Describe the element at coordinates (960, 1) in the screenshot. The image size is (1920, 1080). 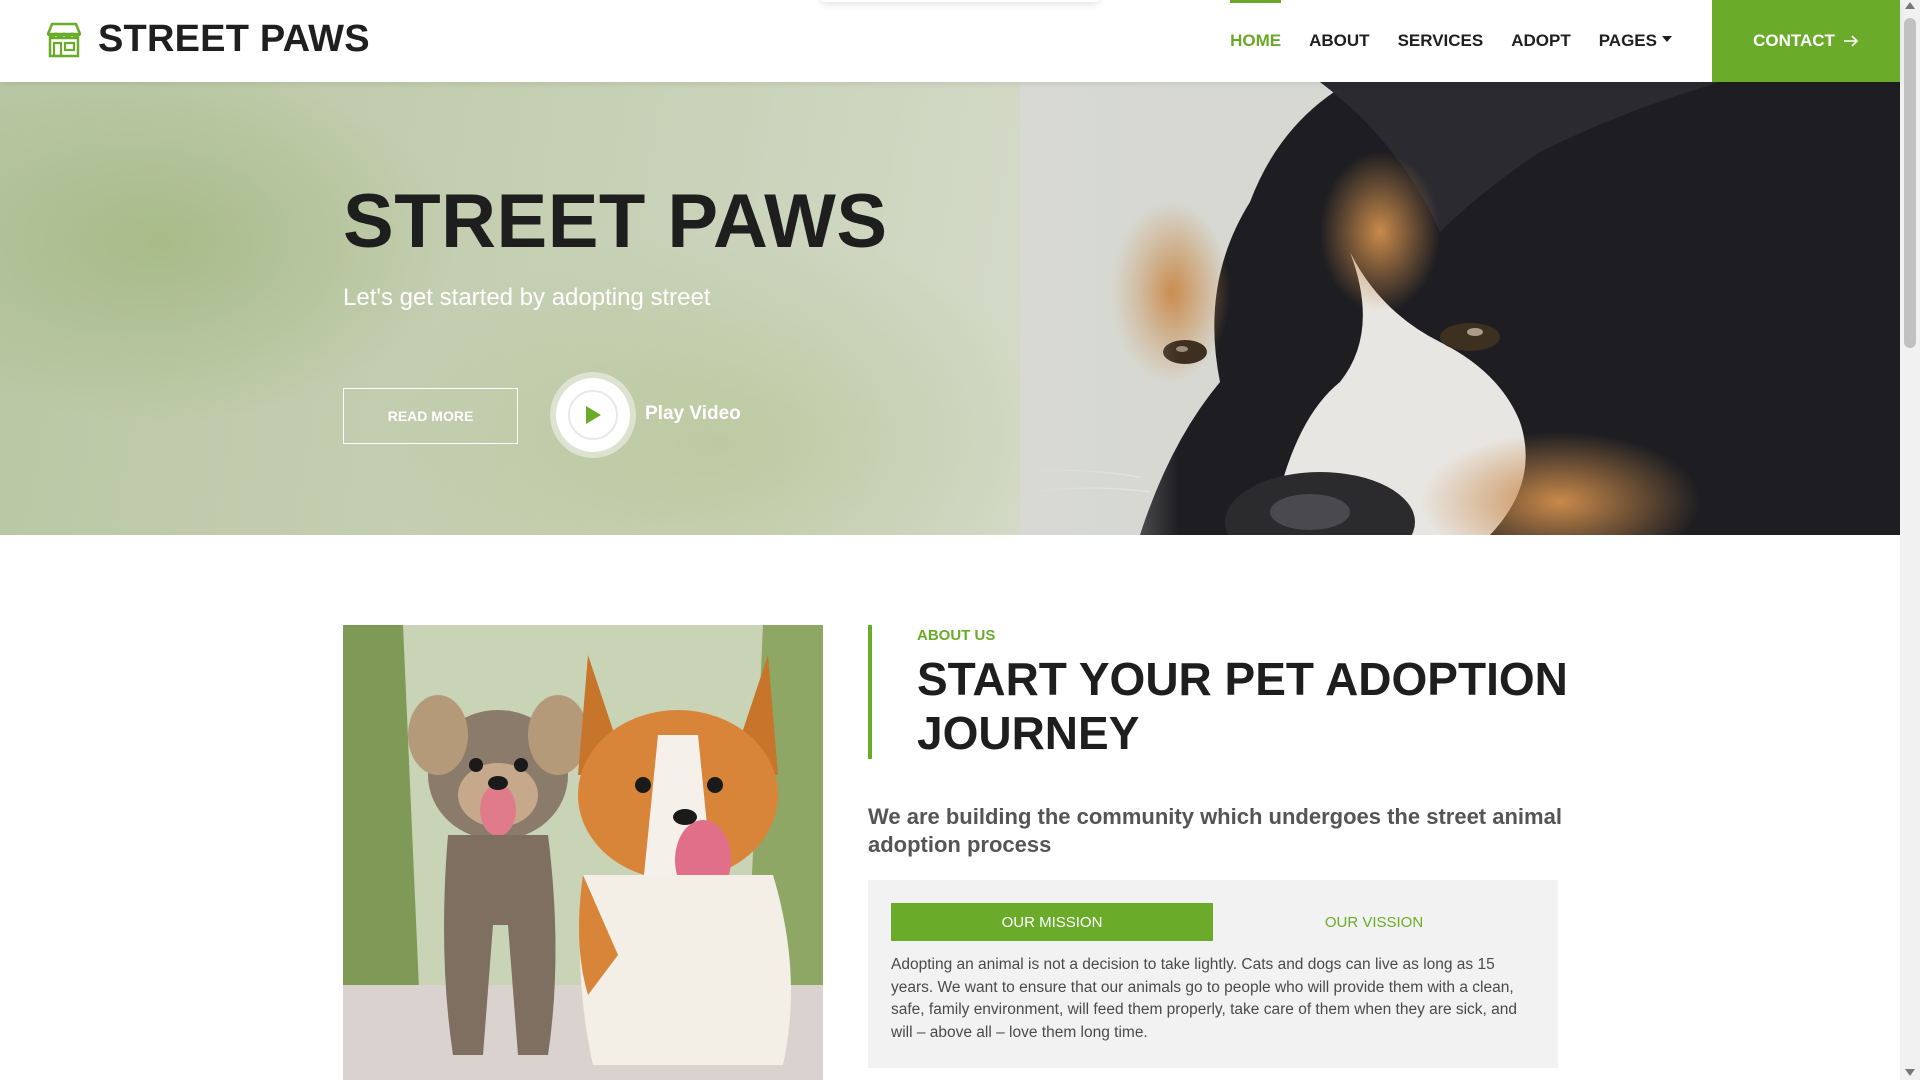
I see `tooltip-shadow` at that location.